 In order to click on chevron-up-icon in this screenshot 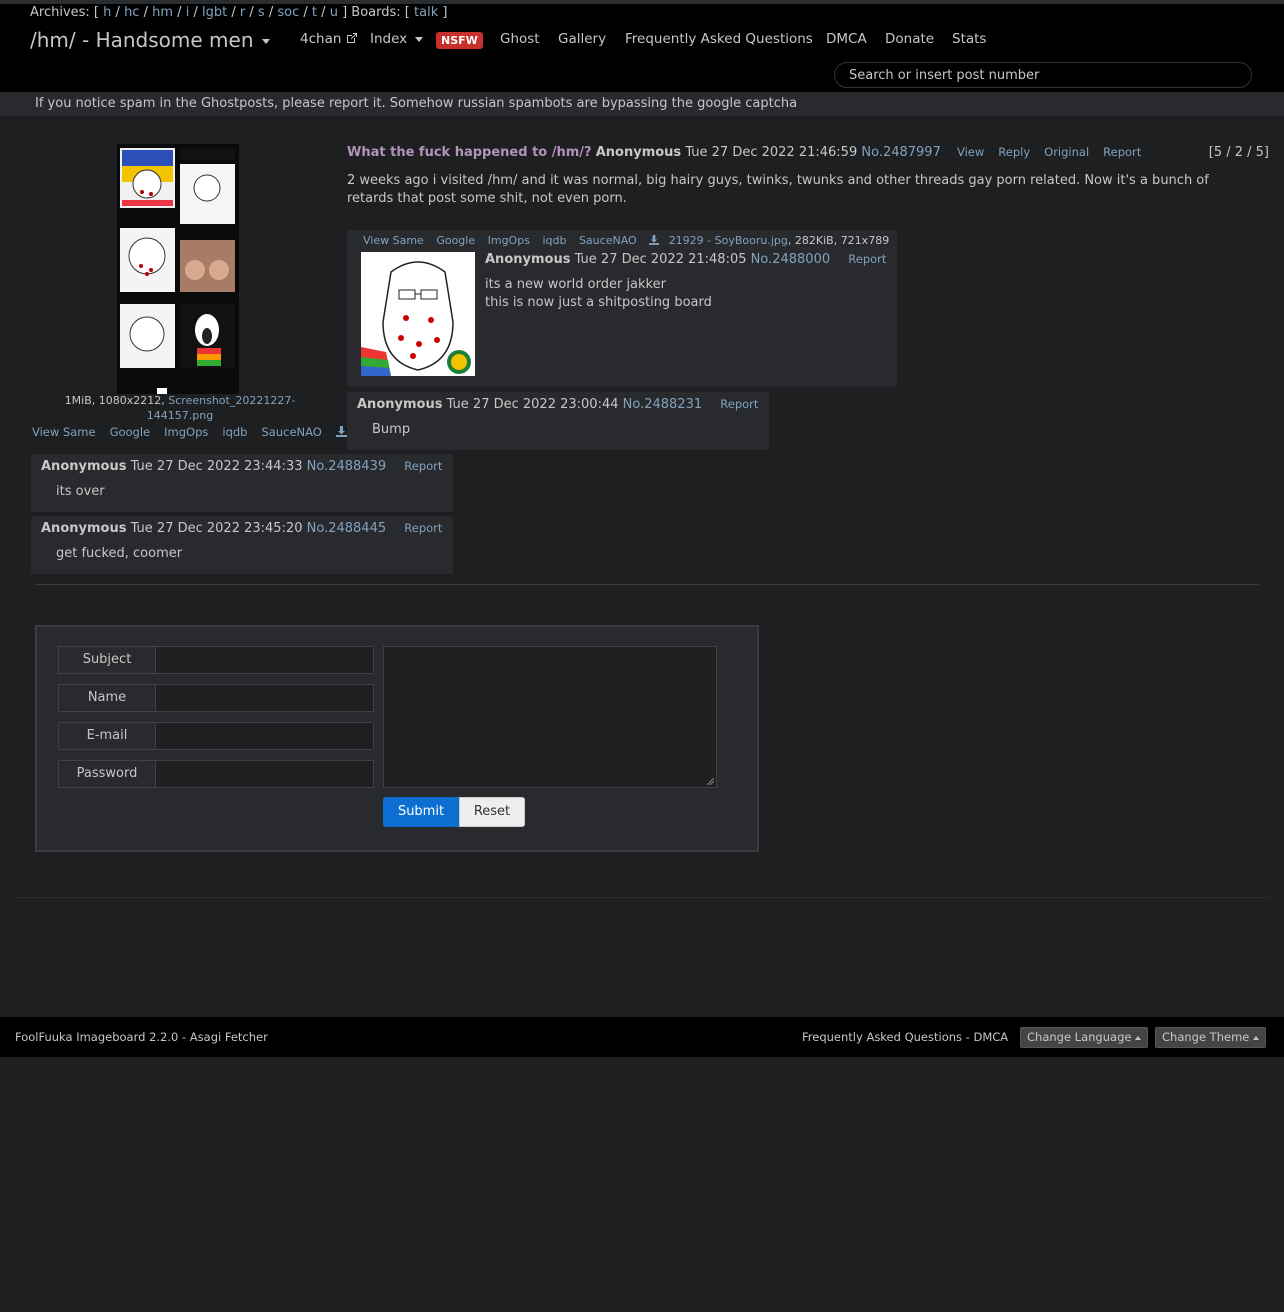, I will do `click(1256, 1037)`.